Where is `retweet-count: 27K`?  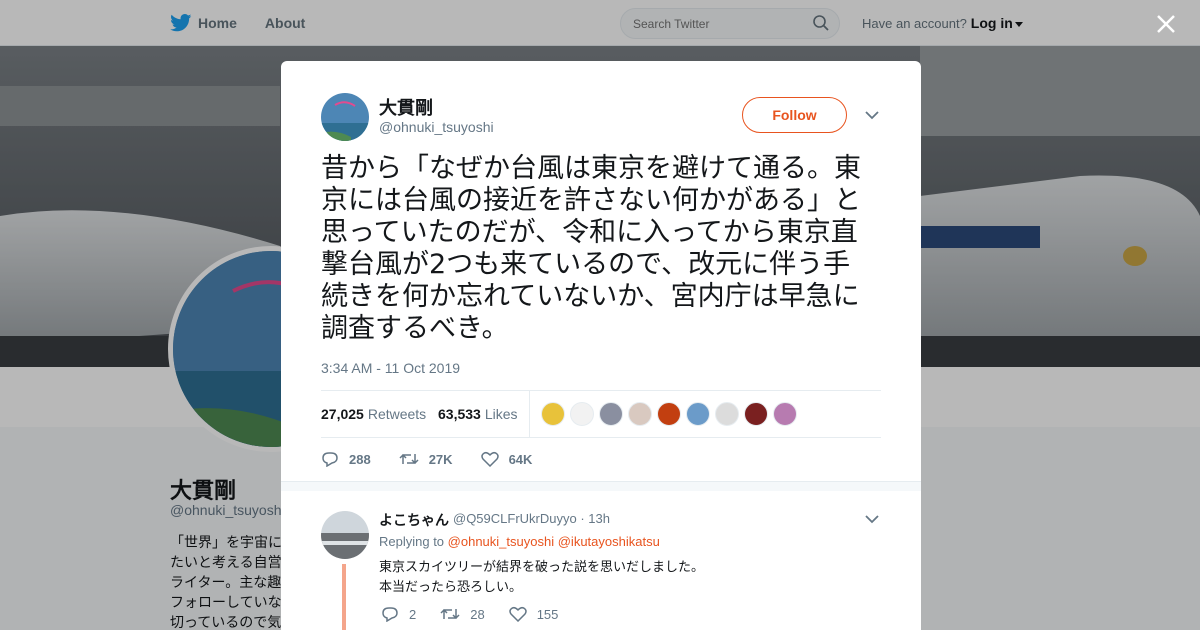
retweet-count: 27K is located at coordinates (440, 459).